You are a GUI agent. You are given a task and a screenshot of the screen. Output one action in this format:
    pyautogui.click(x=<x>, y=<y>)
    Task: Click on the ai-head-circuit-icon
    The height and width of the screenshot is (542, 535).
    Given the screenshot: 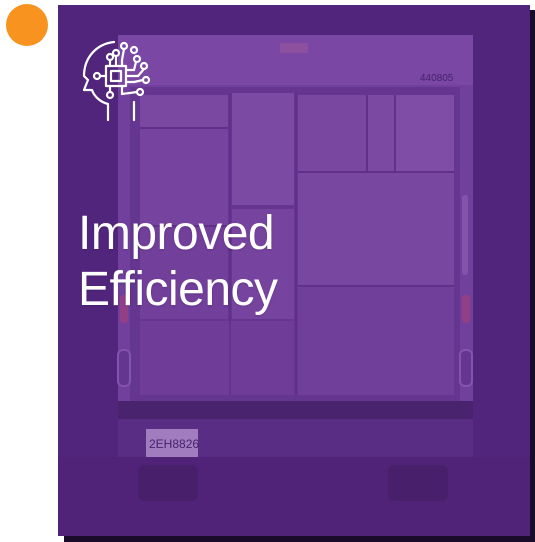 What is the action you would take?
    pyautogui.click(x=117, y=79)
    